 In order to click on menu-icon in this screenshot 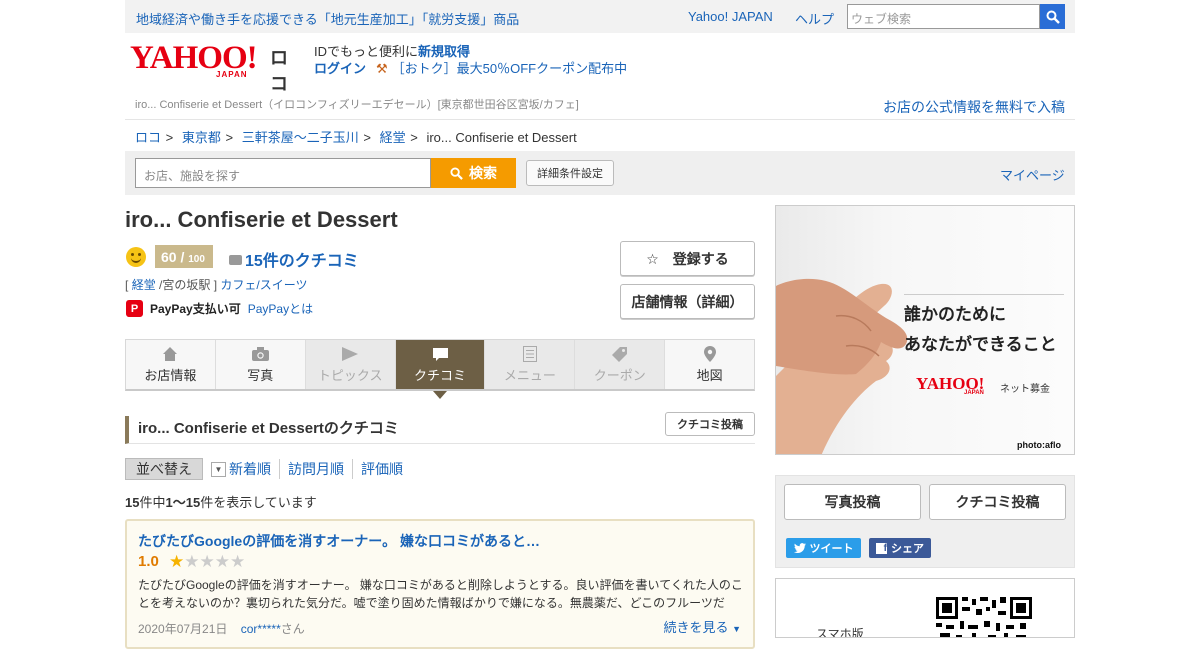, I will do `click(529, 354)`.